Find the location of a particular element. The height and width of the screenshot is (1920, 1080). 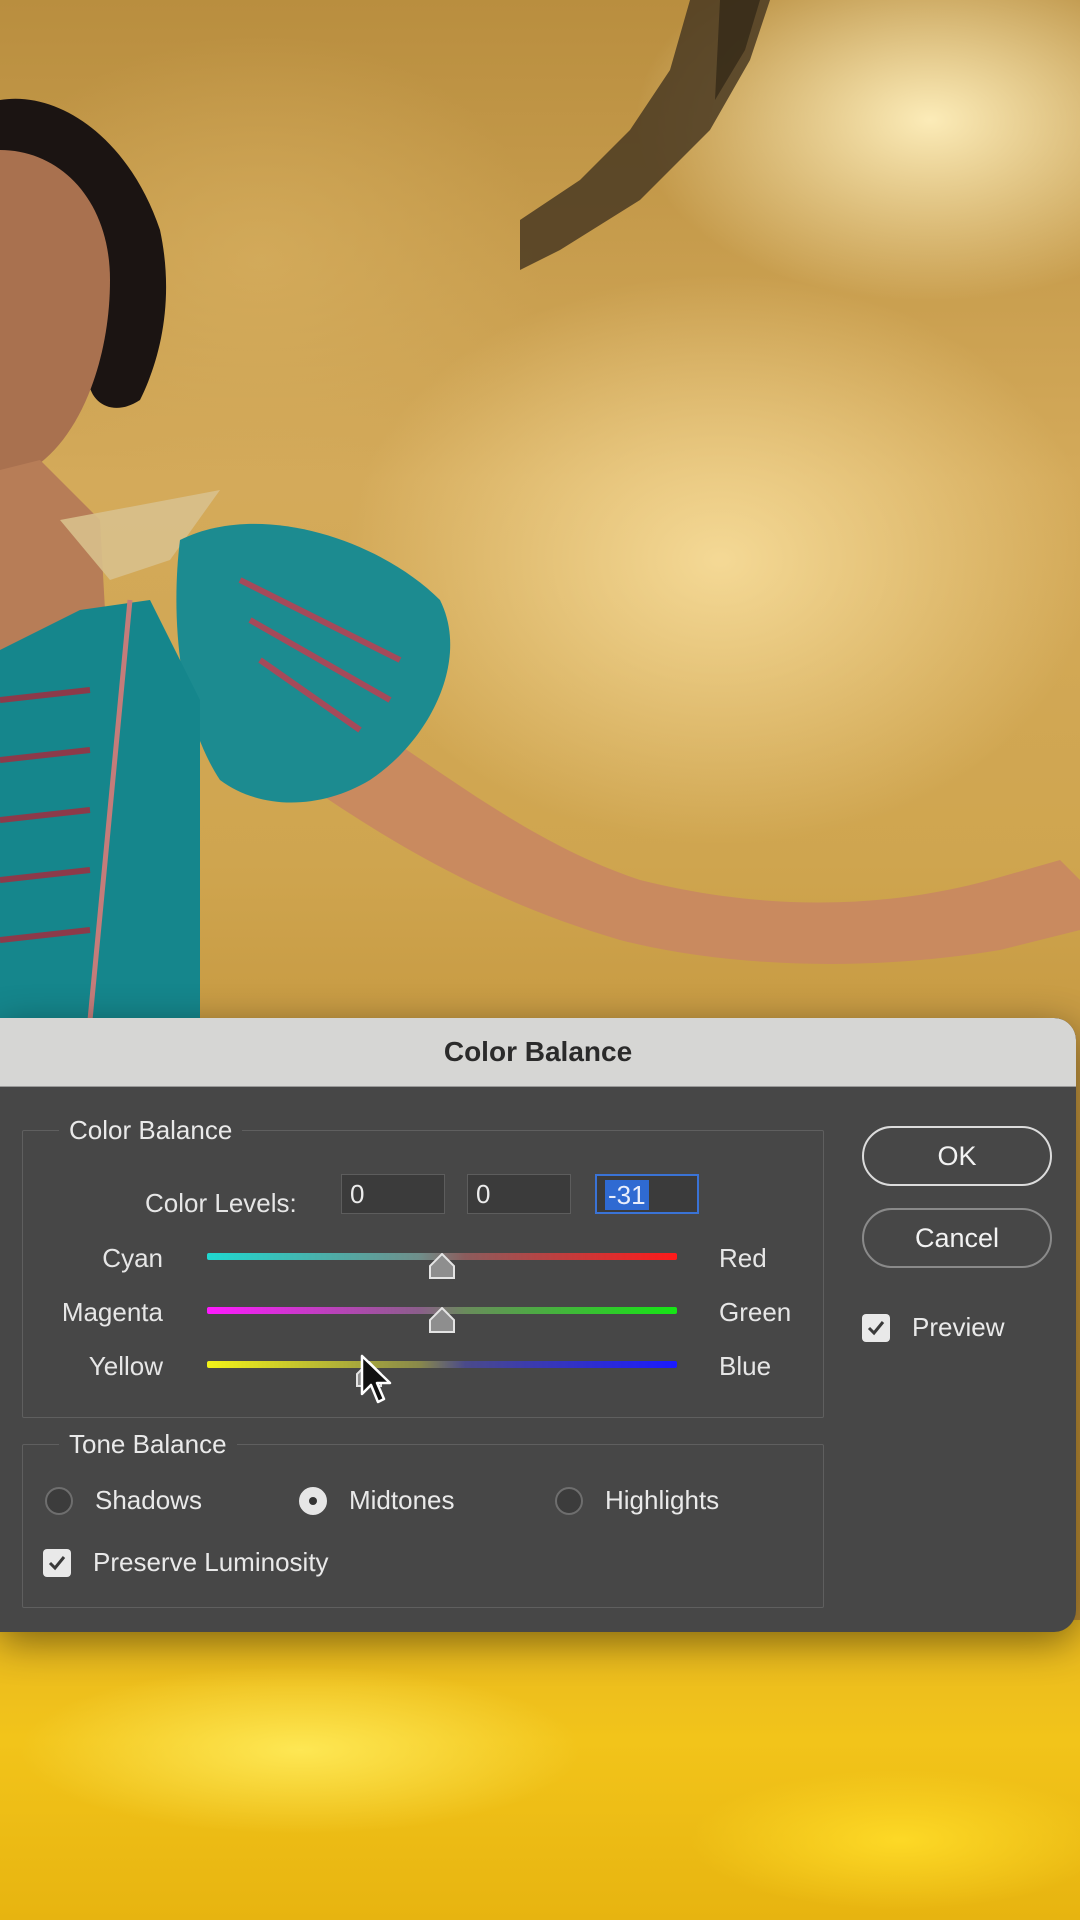

yellow-blue-slider-row: Yellow Blue is located at coordinates (423, 1367).